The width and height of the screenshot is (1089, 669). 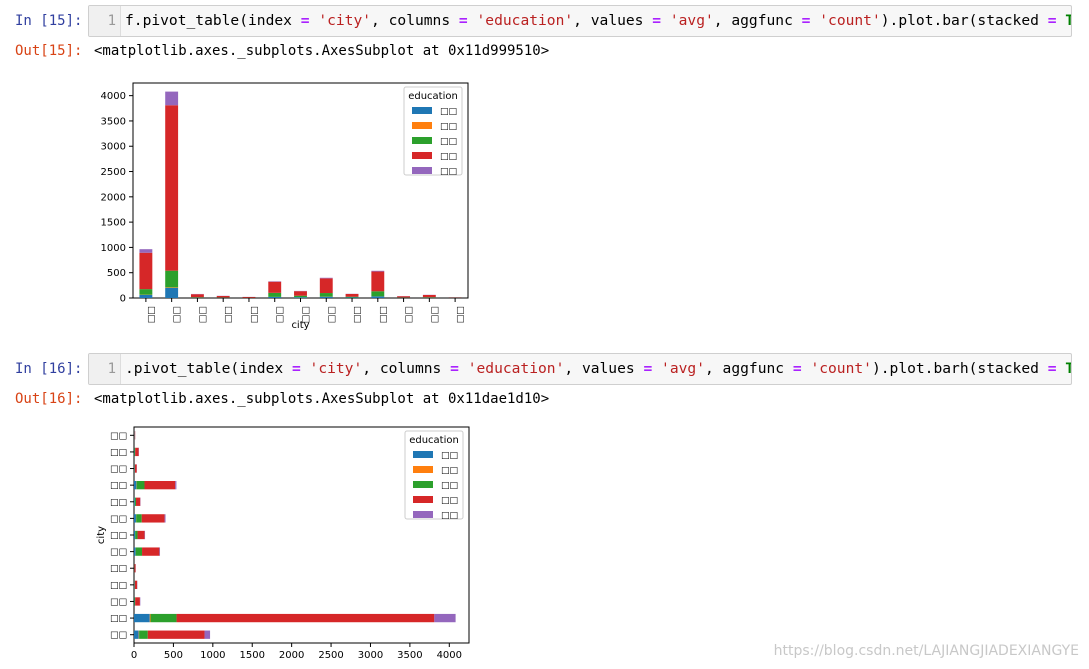 I want to click on in-prompt-15: In [15]:, so click(x=49, y=21).